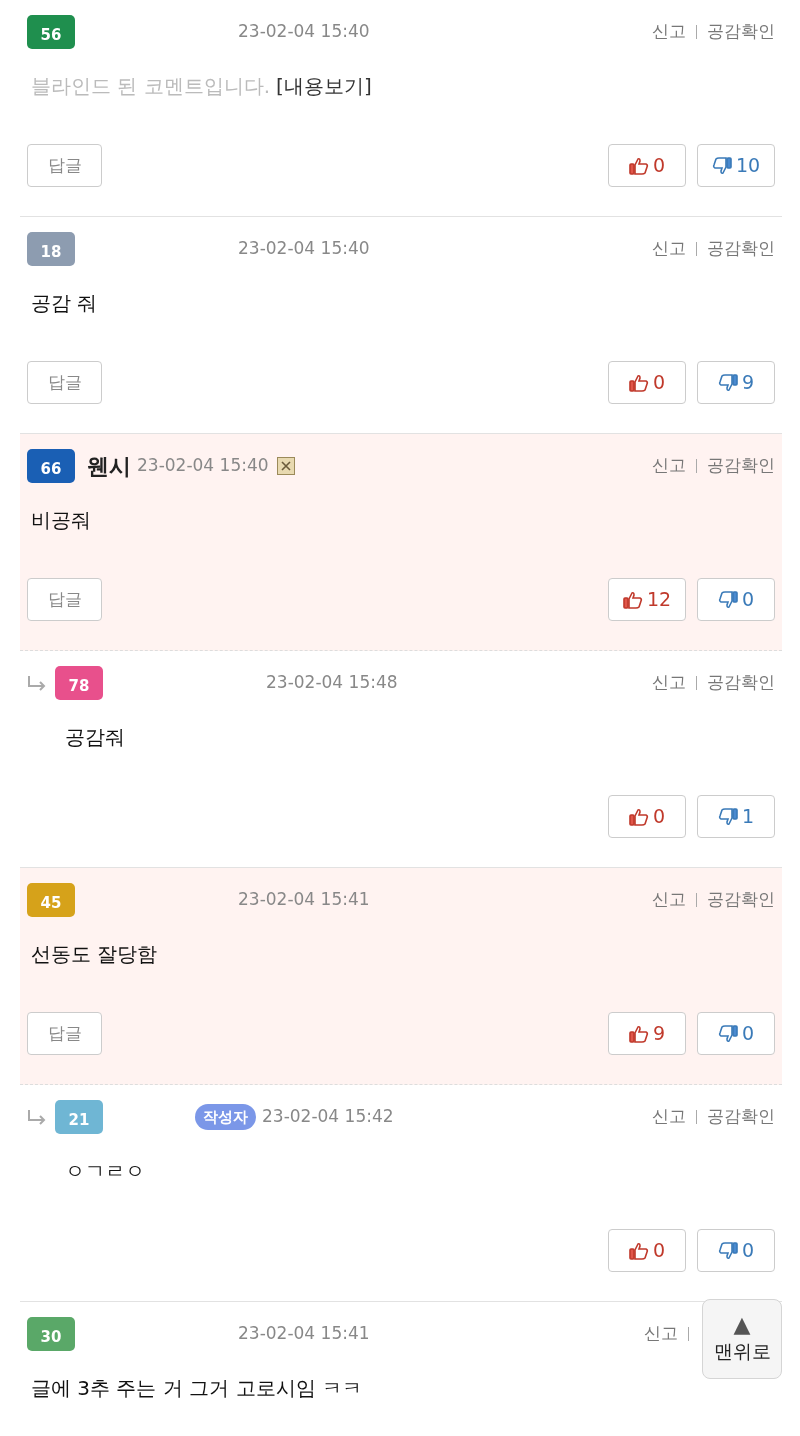  Describe the element at coordinates (736, 165) in the screenshot. I see `dislike-button: 10` at that location.